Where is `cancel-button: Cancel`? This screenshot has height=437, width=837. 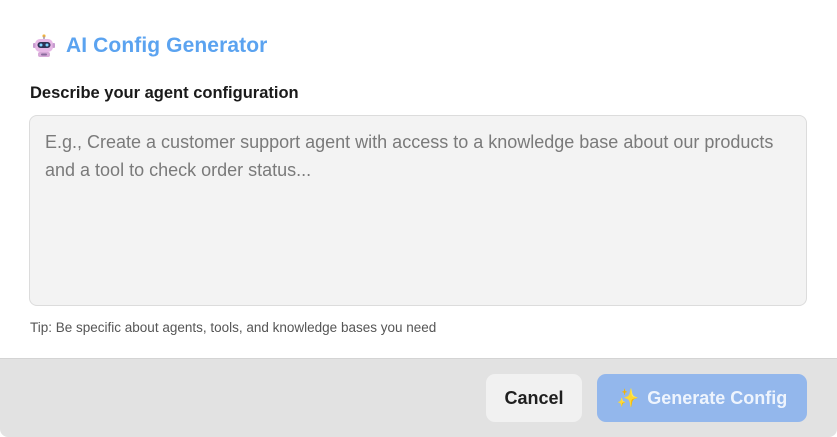 cancel-button: Cancel is located at coordinates (534, 398).